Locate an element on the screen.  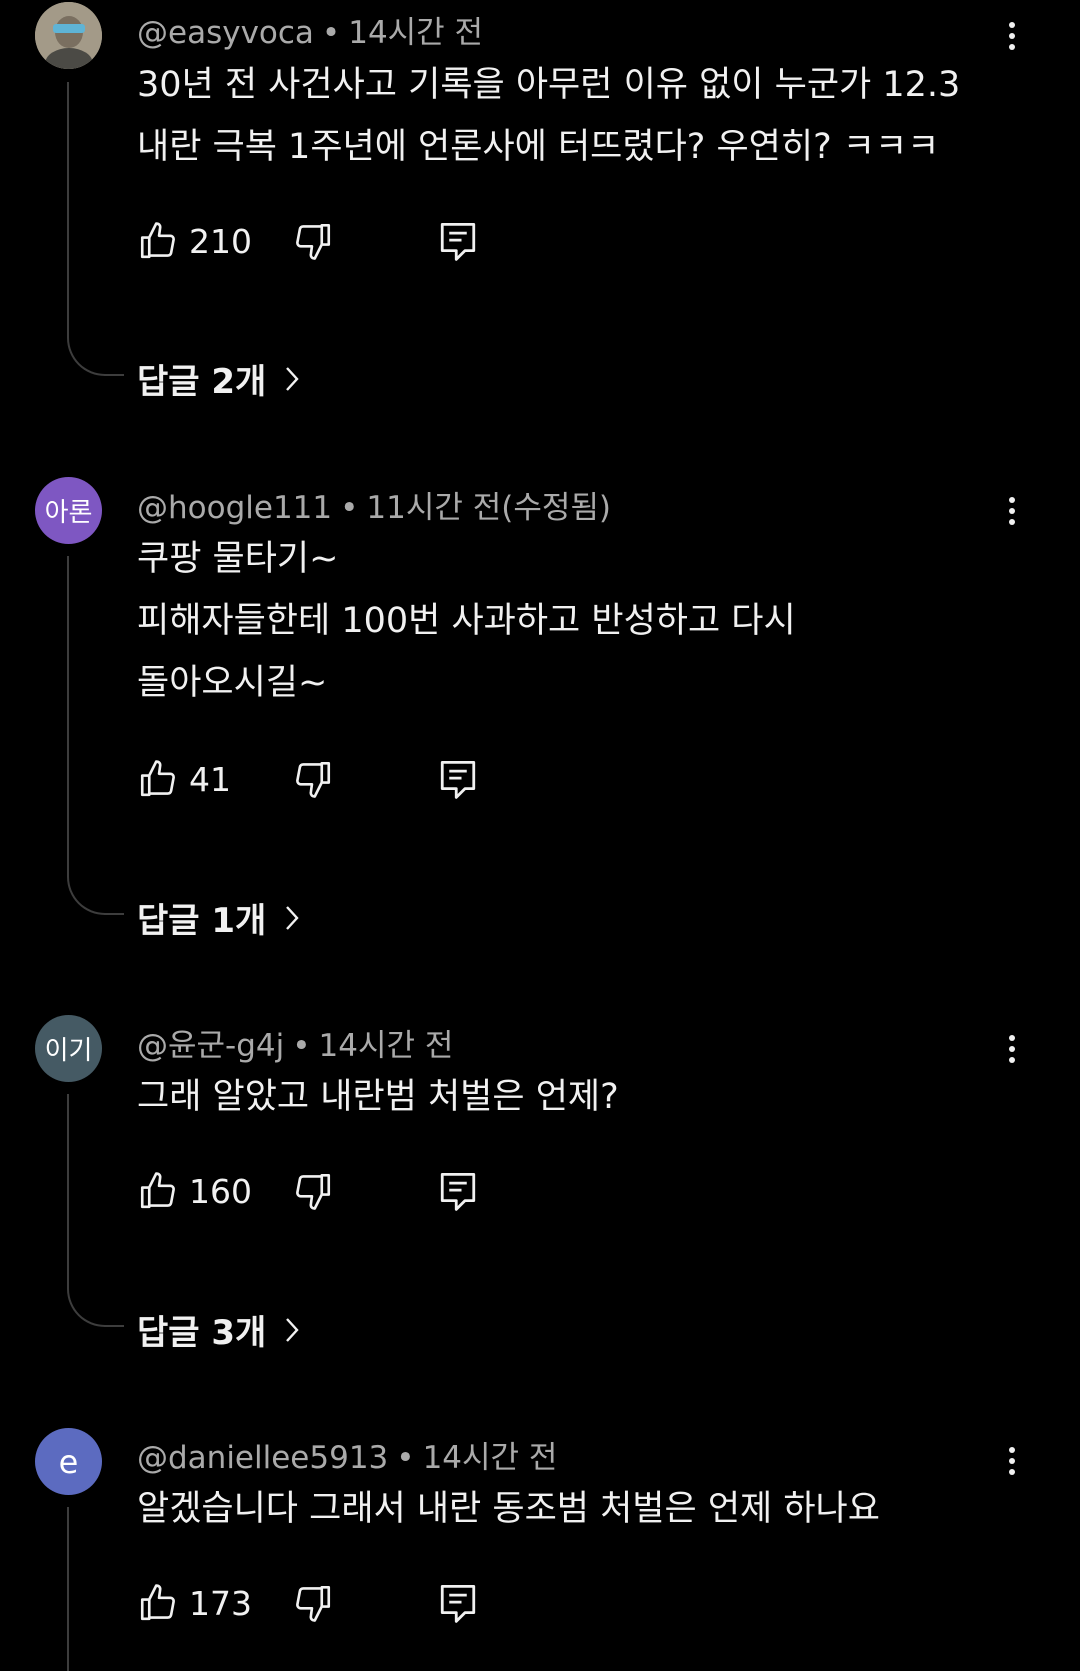
comment-meta: @easyvoca • 14시간 전 is located at coordinates (310, 29).